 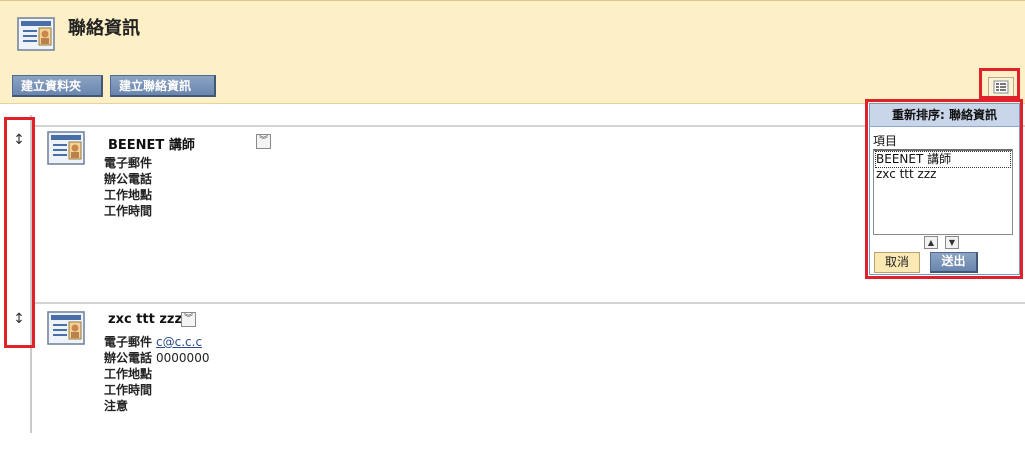 What do you see at coordinates (943, 192) in the screenshot?
I see `reorder-list: BEENET 講師 zxc ttt zzz` at bounding box center [943, 192].